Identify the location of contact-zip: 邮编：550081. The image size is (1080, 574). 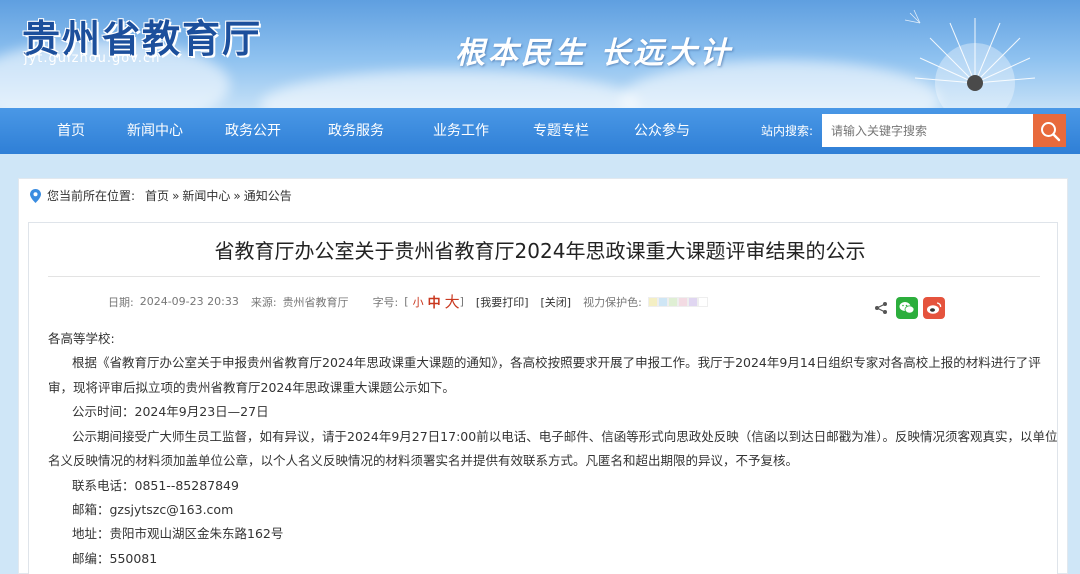
(115, 558).